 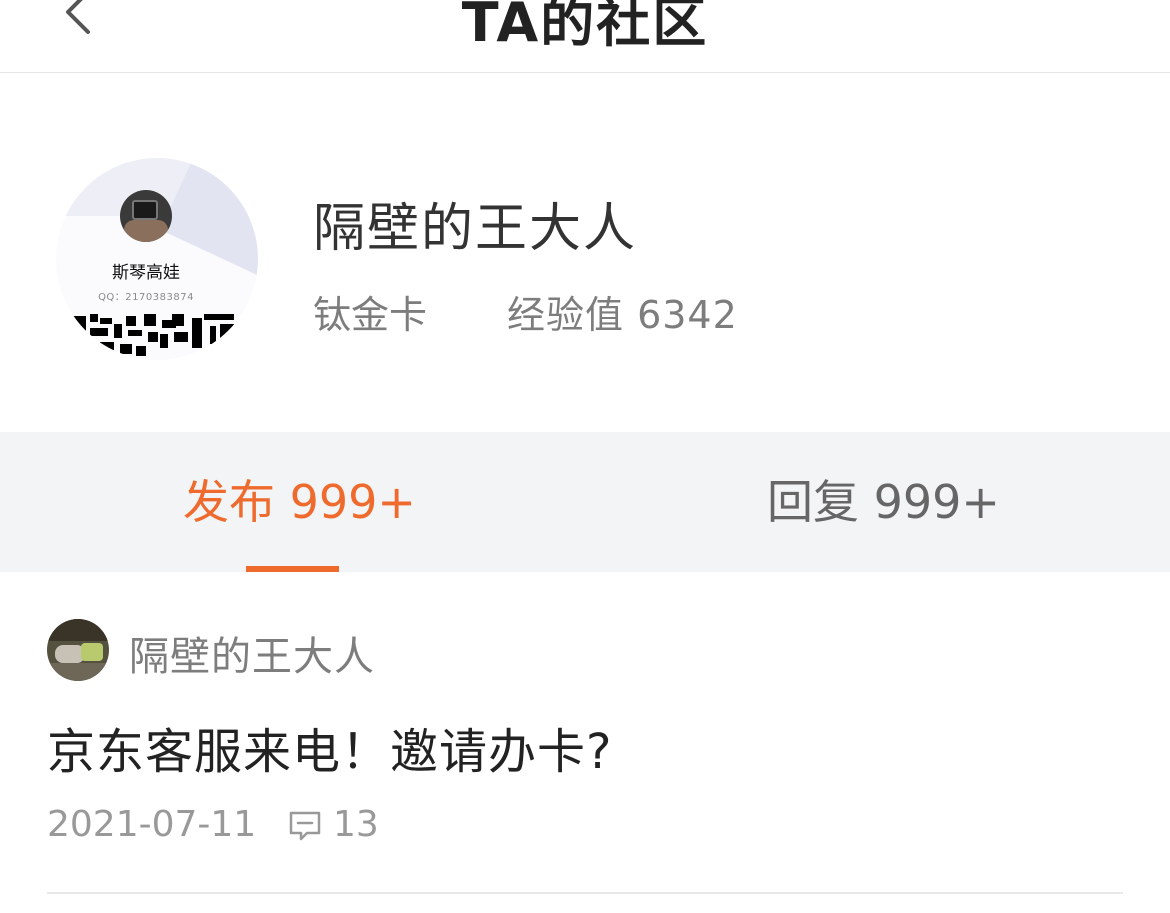 What do you see at coordinates (292, 569) in the screenshot?
I see `active-tab-indicator` at bounding box center [292, 569].